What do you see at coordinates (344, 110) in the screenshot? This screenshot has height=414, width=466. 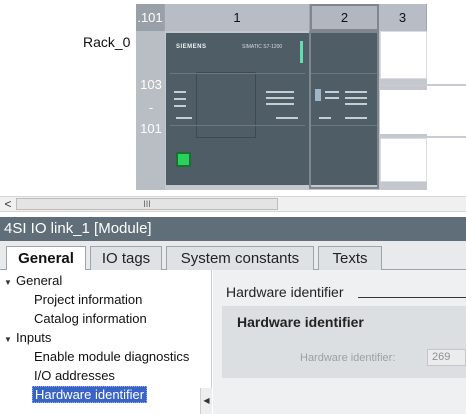 I see `slot-2-selection-frame` at bounding box center [344, 110].